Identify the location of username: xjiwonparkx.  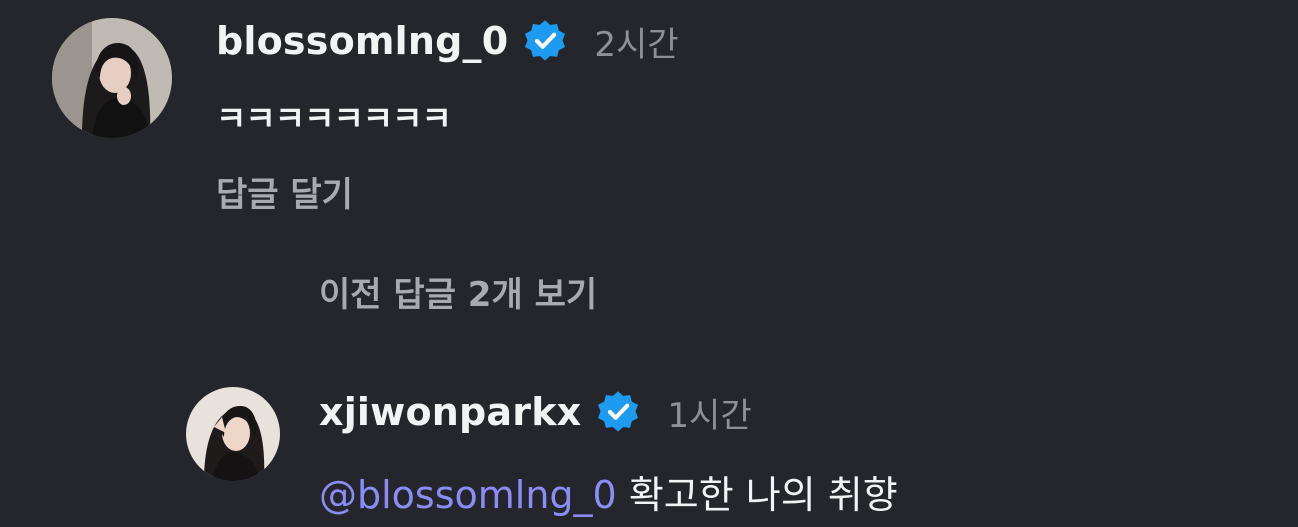
(450, 412).